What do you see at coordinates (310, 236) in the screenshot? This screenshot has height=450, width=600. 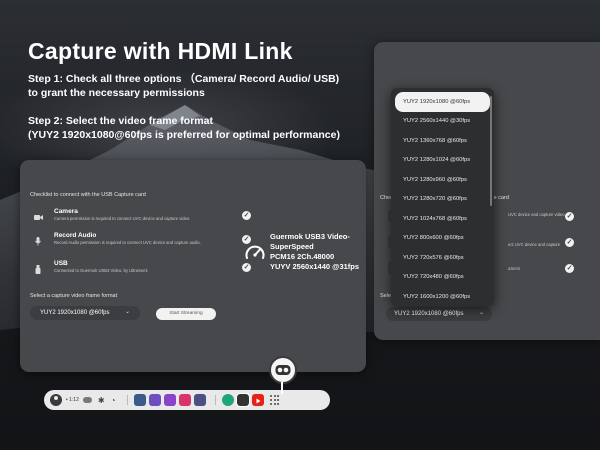 I see `device-info-line-1: Guermok USB3 Video-` at bounding box center [310, 236].